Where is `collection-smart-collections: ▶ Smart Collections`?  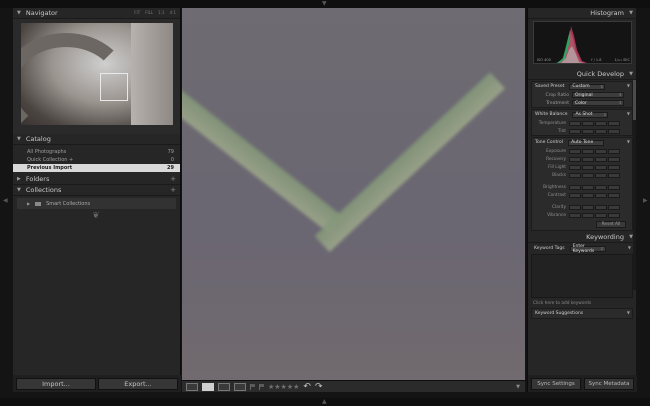
collection-smart-collections: ▶ Smart Collections is located at coordinates (96, 203).